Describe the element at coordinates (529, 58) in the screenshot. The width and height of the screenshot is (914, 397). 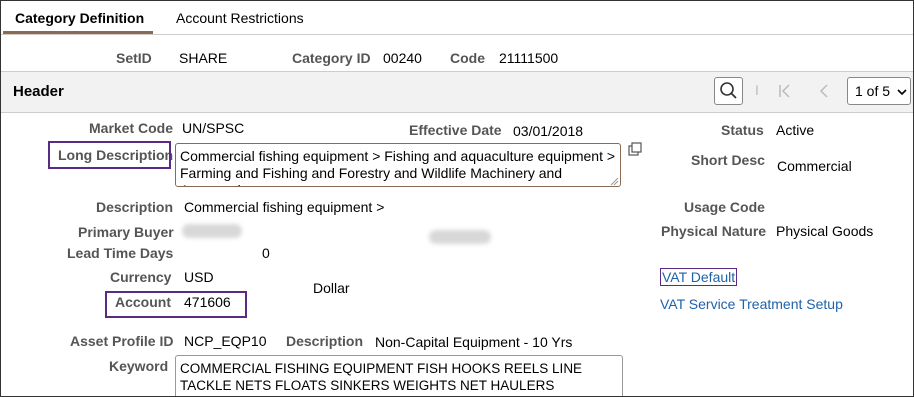
I see `code-value: 21111500` at that location.